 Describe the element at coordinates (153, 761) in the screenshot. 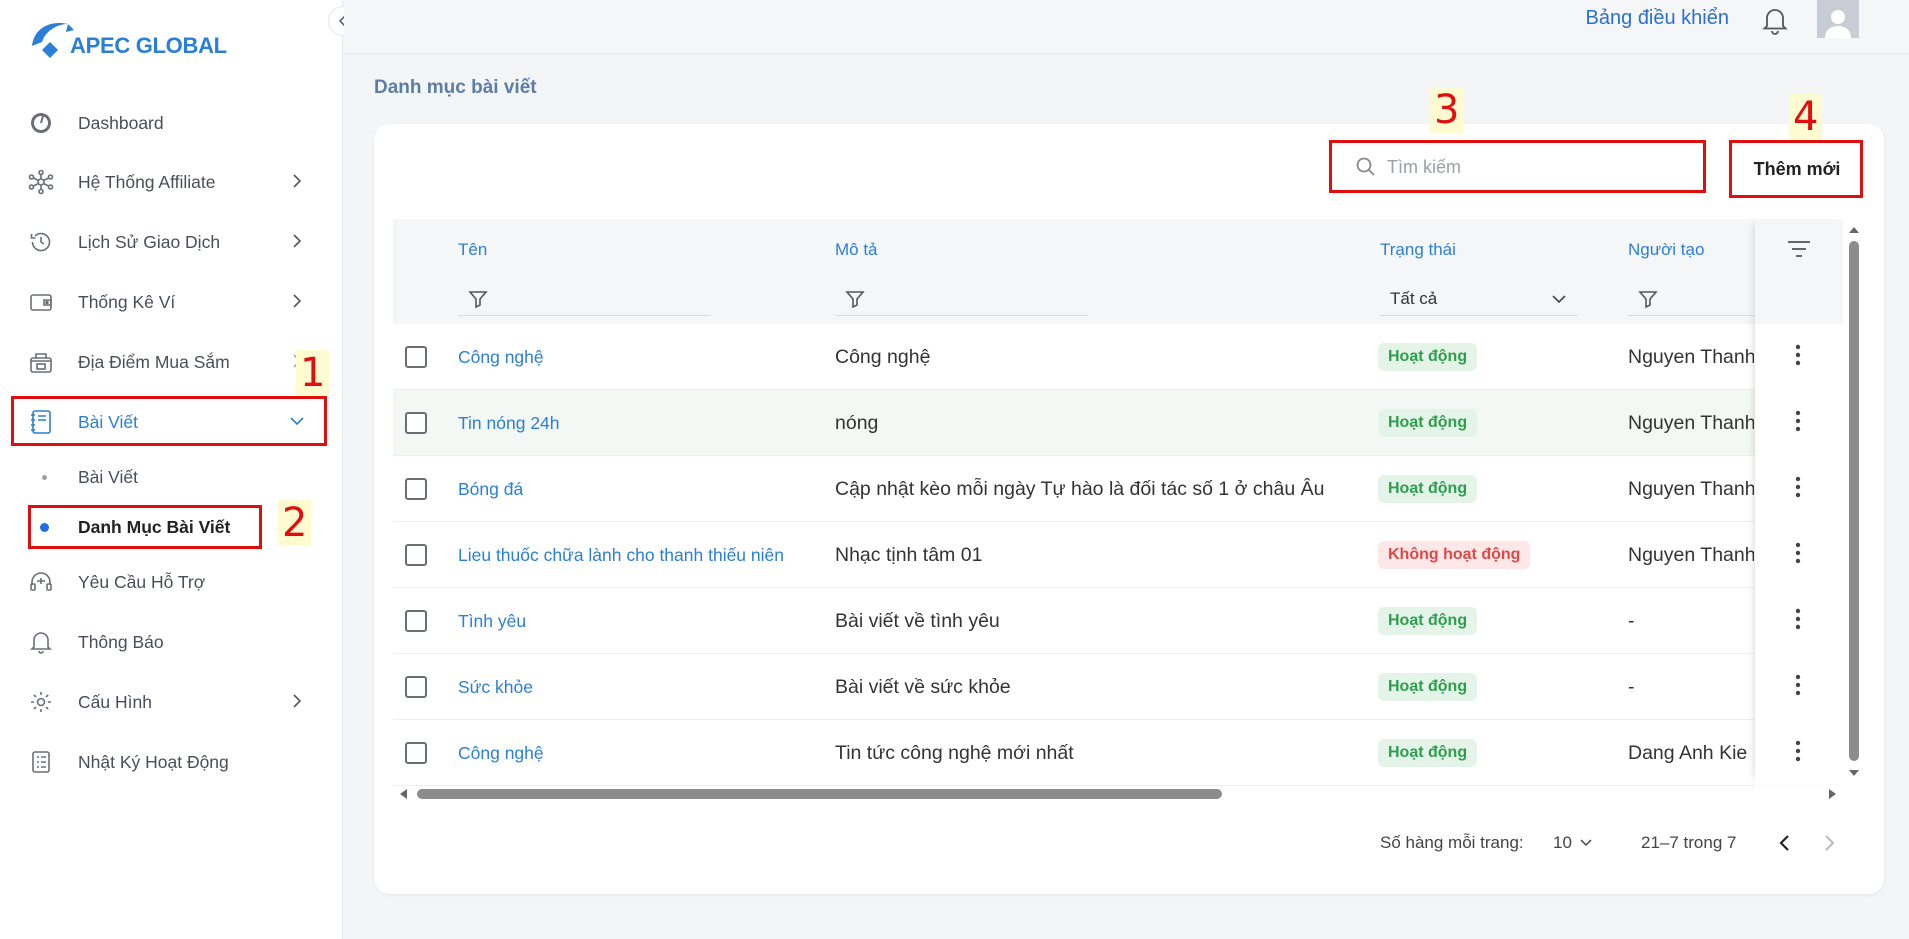

I see `sidebar-item-label: Nhật Ký Hoạt Động` at that location.